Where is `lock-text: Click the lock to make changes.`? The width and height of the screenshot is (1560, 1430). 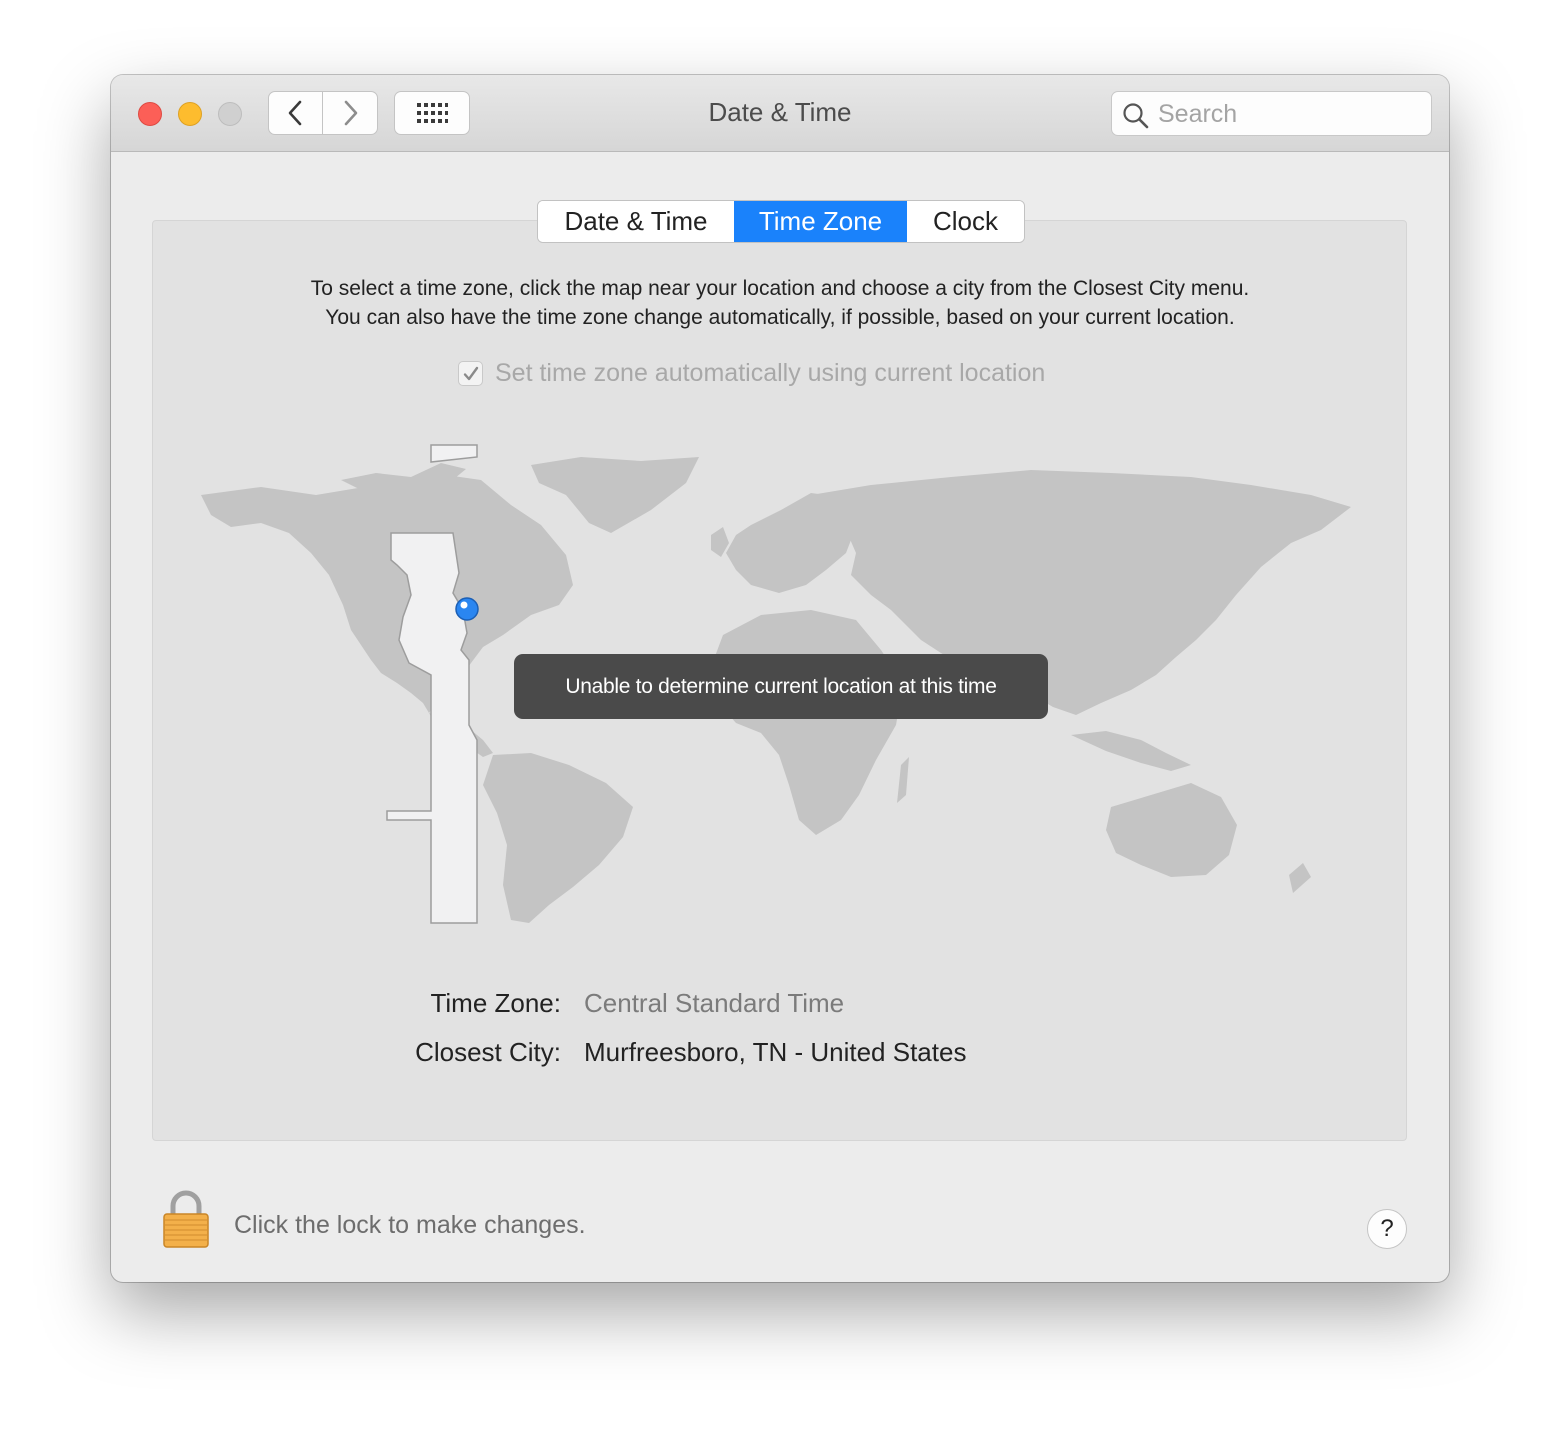 lock-text: Click the lock to make changes. is located at coordinates (410, 1225).